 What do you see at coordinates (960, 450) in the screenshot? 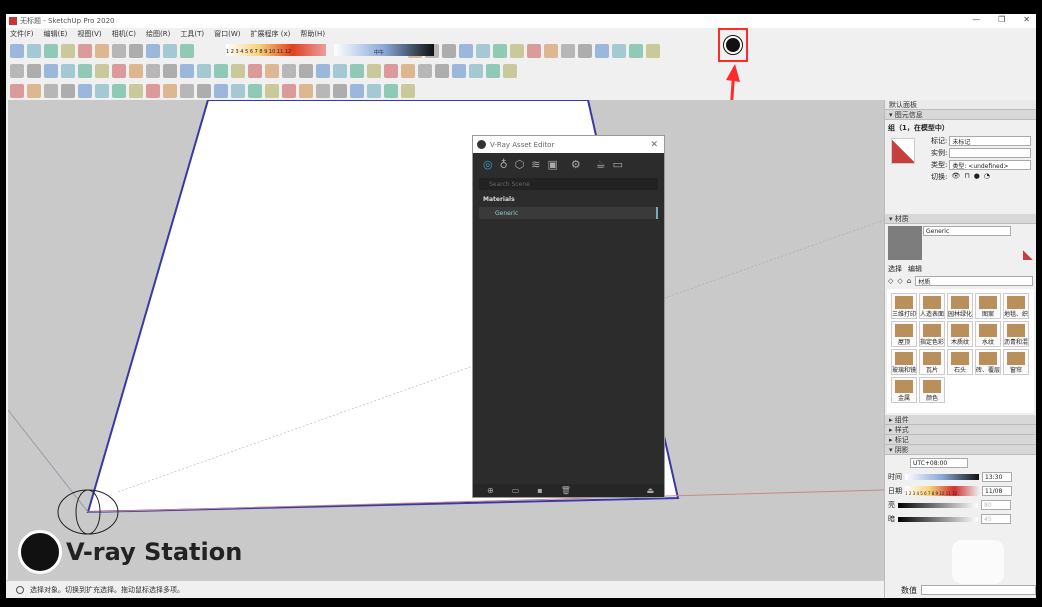
I see `shadows-header: ▾ 阴影` at bounding box center [960, 450].